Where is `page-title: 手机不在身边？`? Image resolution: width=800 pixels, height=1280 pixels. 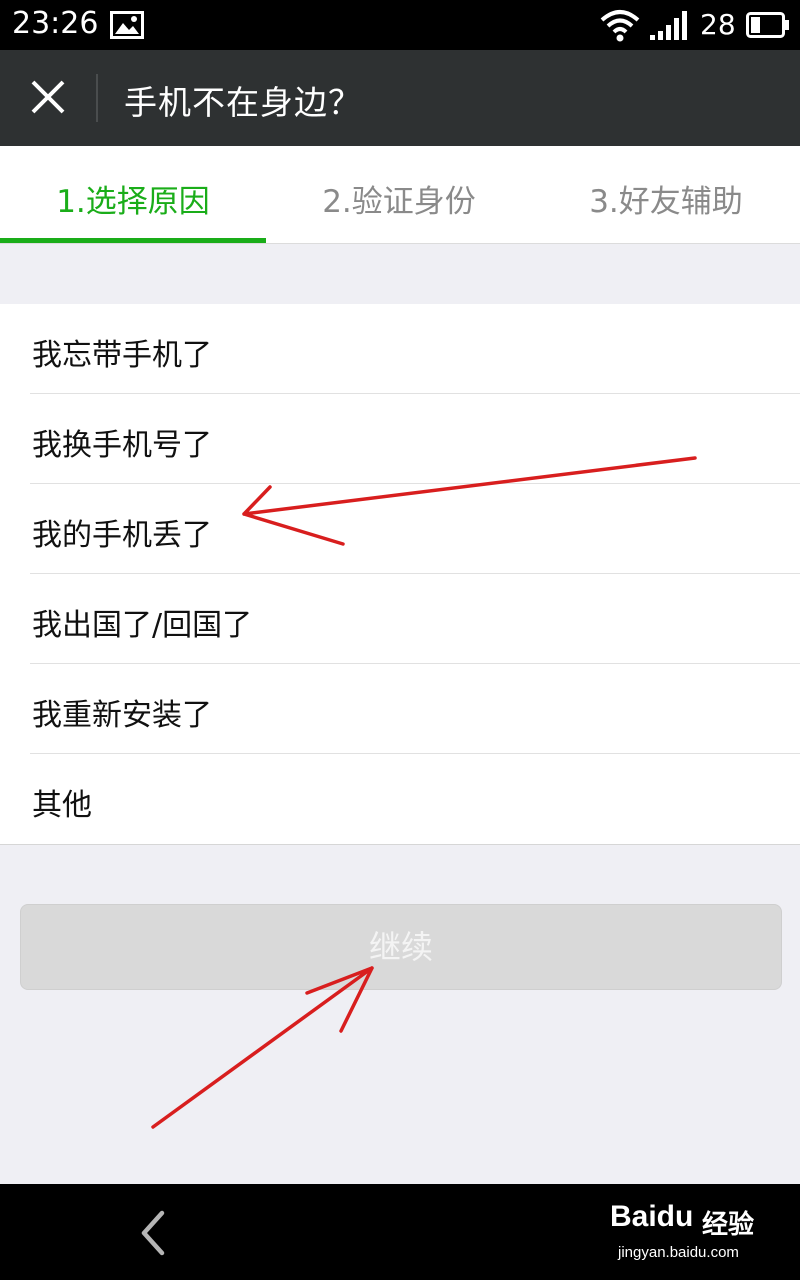 page-title: 手机不在身边？ is located at coordinates (243, 102).